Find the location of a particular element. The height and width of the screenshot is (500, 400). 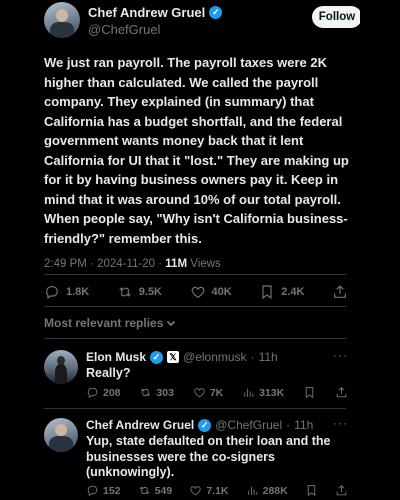

like-button: 40K is located at coordinates (211, 292).